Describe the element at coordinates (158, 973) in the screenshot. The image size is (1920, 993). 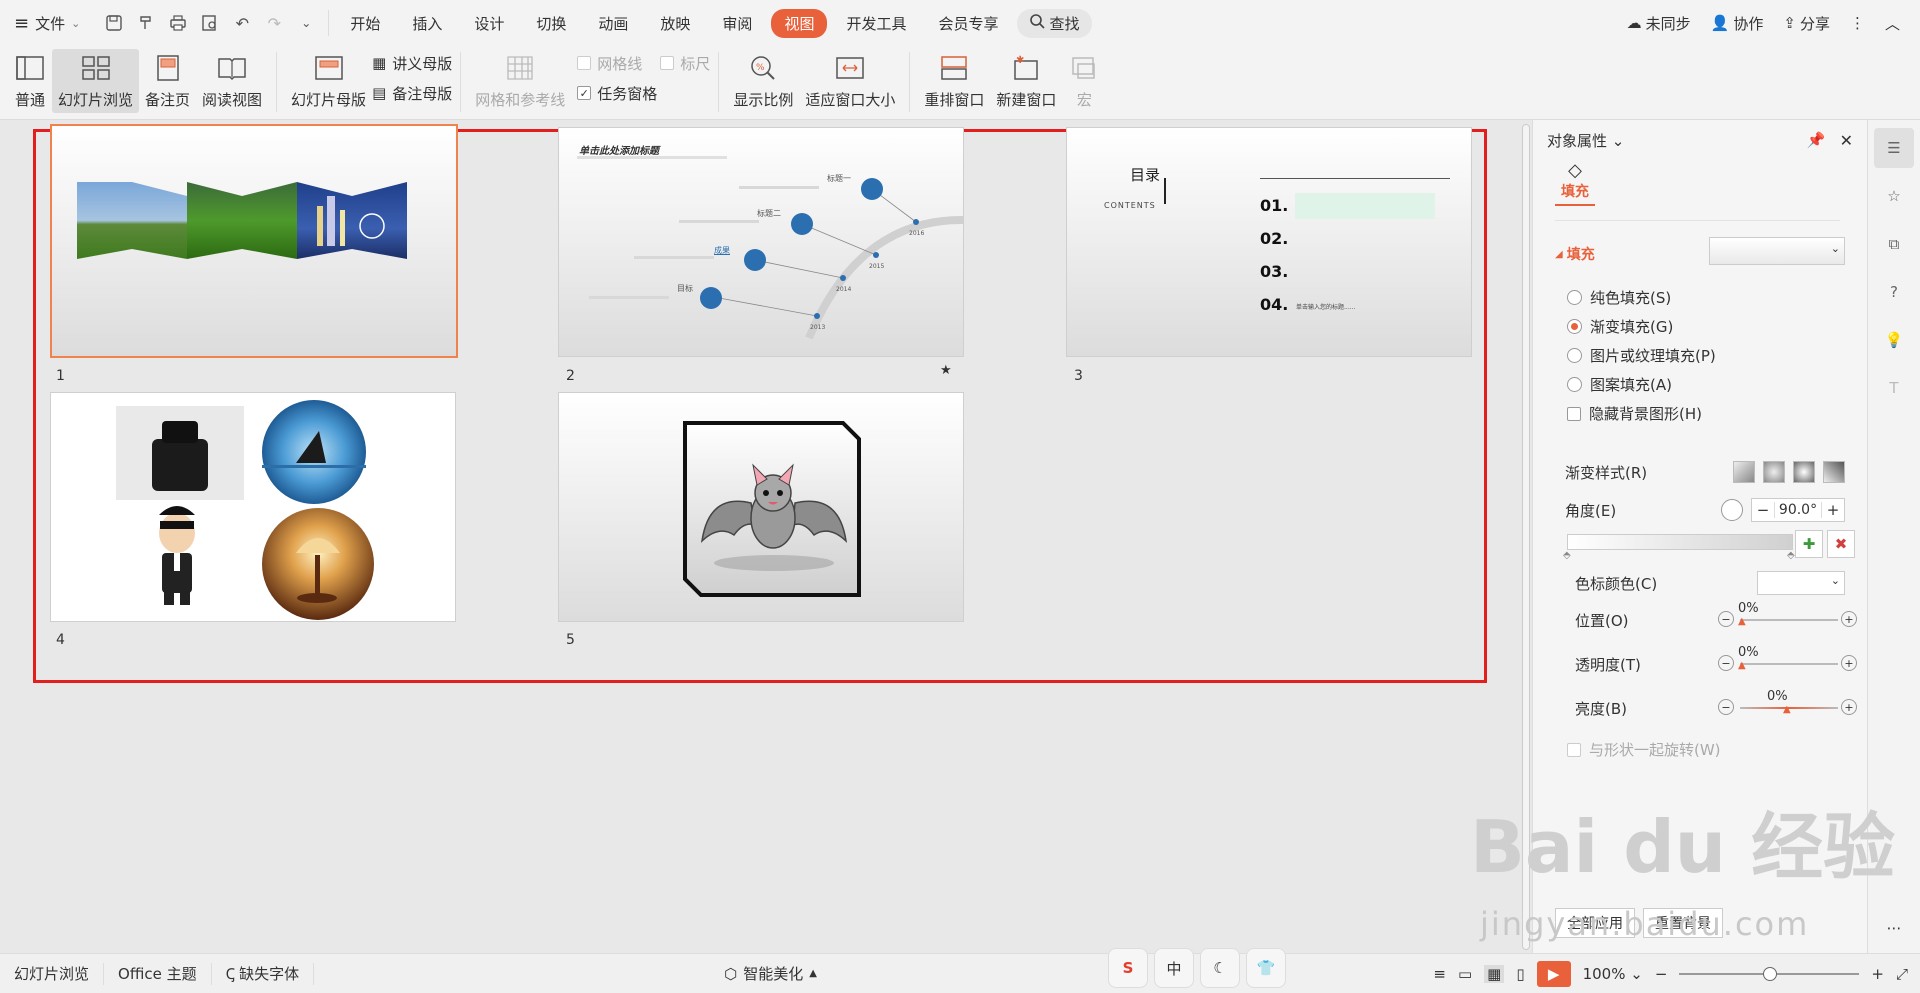
I see `status-theme: Office 主题` at that location.